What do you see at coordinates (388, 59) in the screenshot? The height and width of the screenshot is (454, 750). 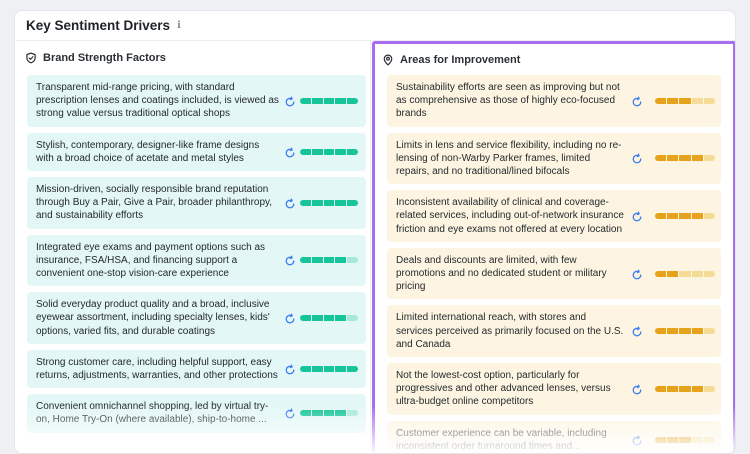 I see `map-pin-icon` at bounding box center [388, 59].